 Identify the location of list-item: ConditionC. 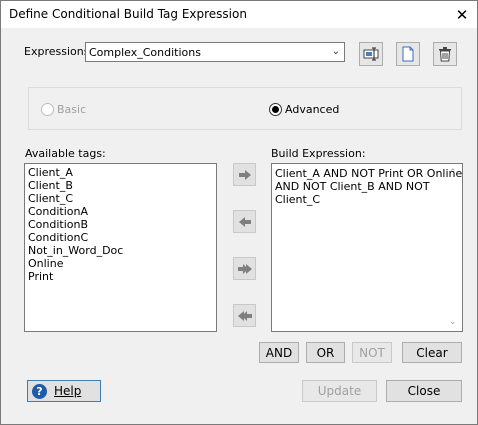
(120, 237).